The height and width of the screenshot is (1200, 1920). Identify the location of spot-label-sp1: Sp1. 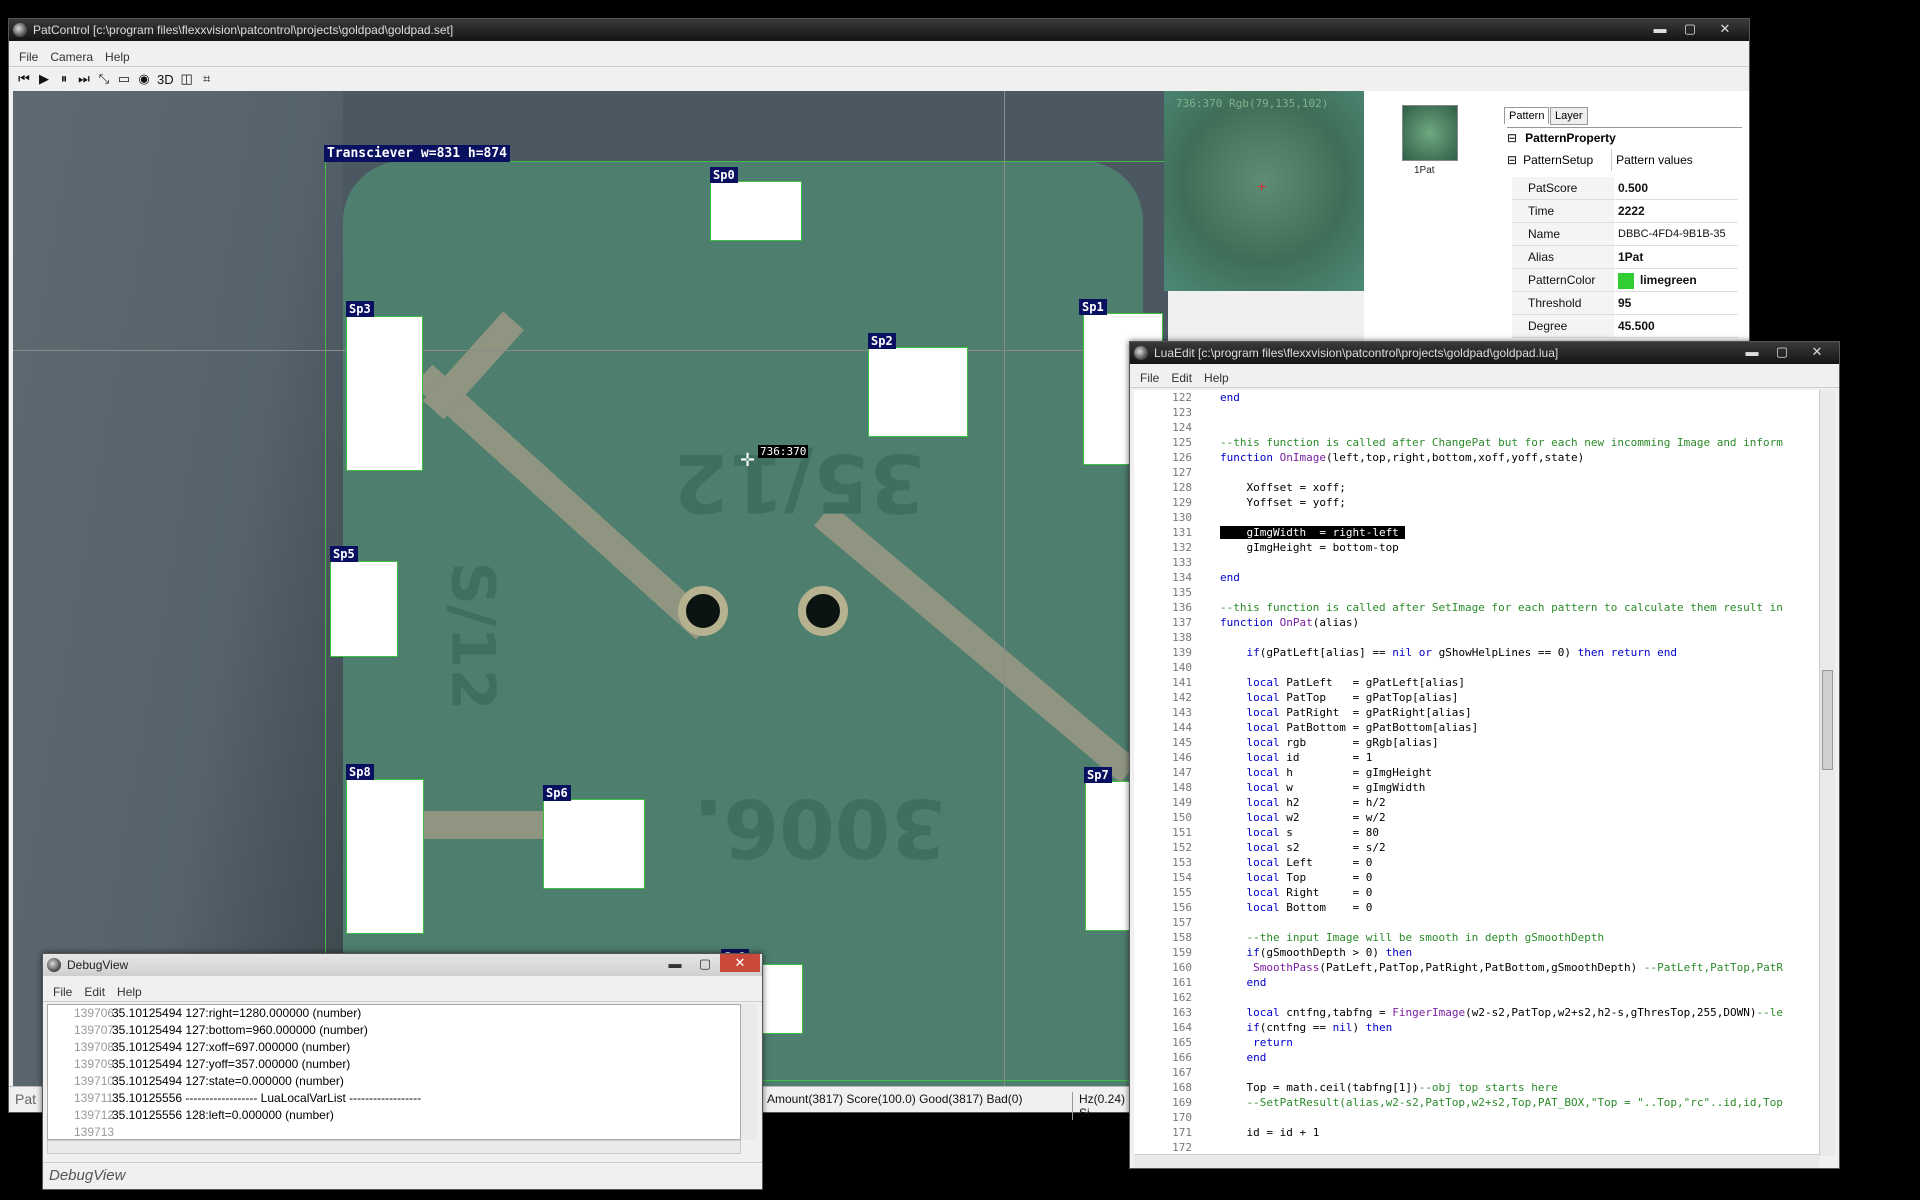
(1093, 307).